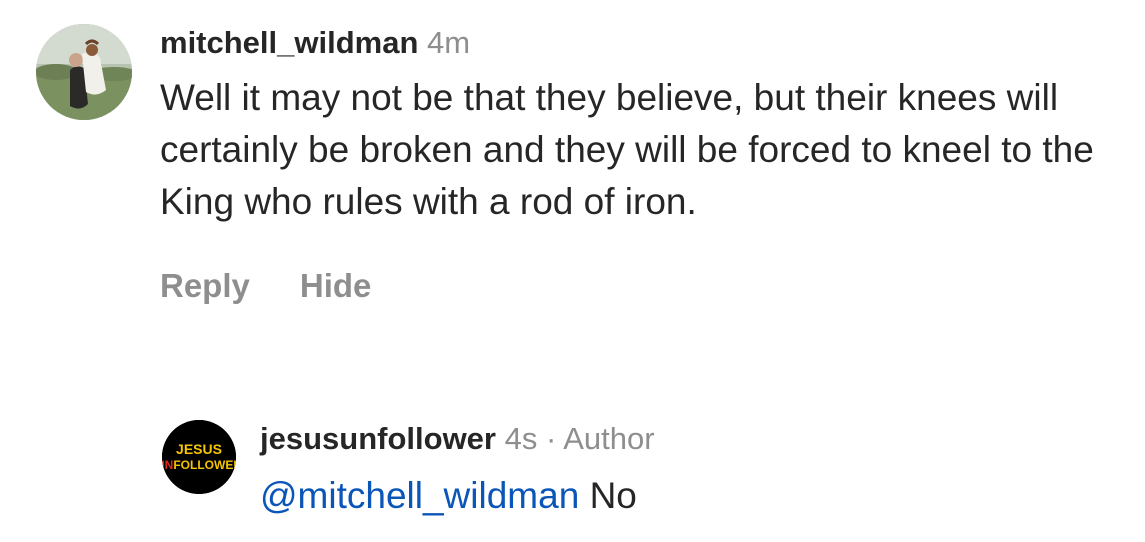 This screenshot has width=1145, height=542. I want to click on username-link: mitchell_wildman, so click(289, 42).